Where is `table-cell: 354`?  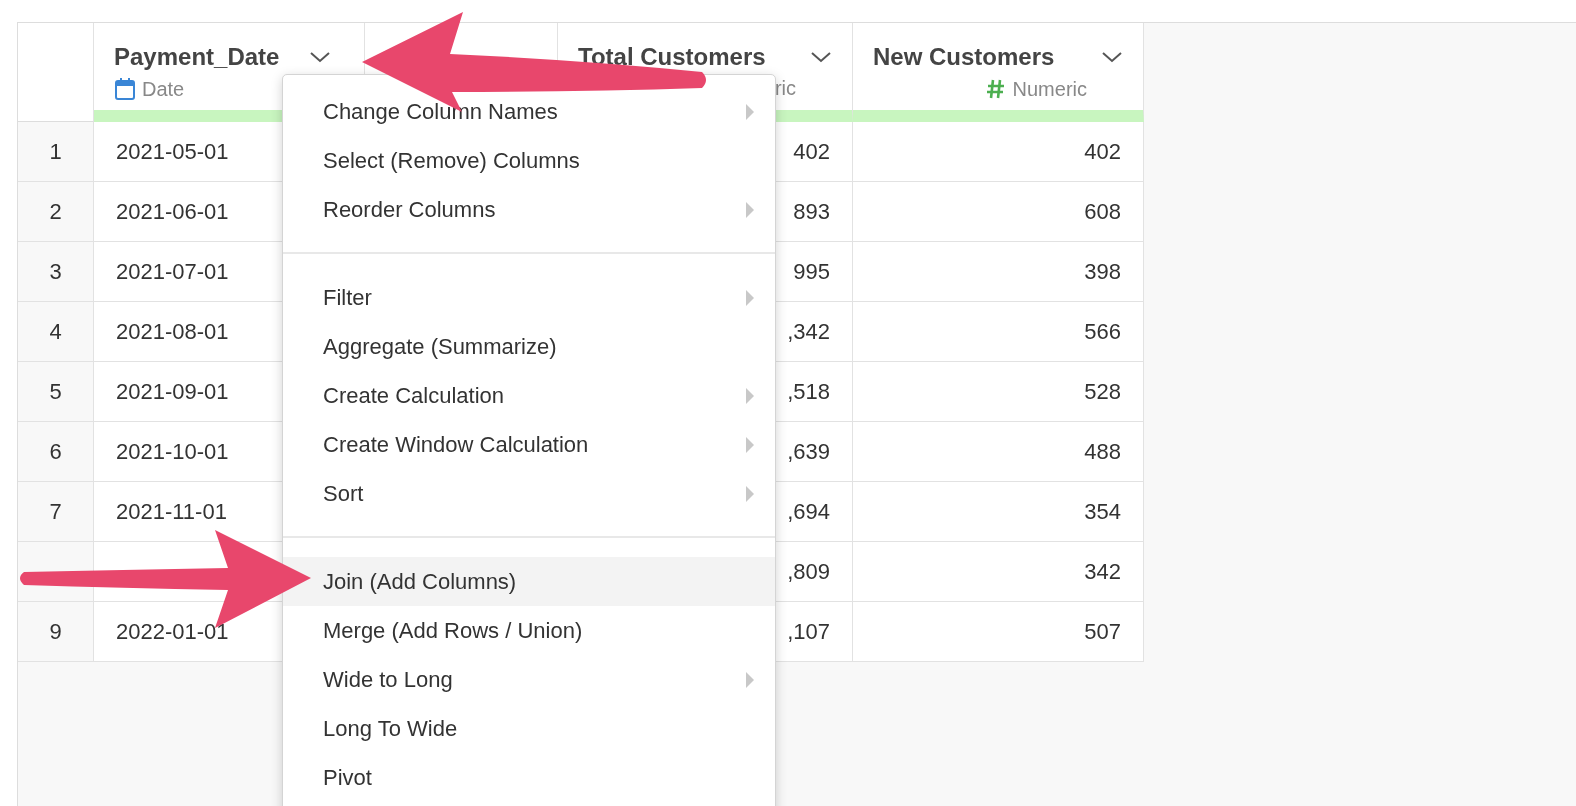 table-cell: 354 is located at coordinates (1102, 511).